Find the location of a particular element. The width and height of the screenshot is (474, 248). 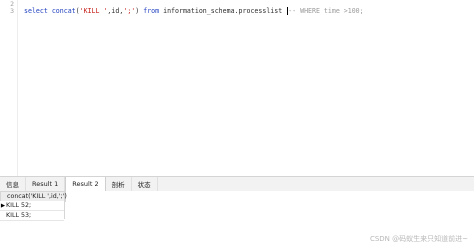

tab-profile: 剖析 is located at coordinates (119, 184).